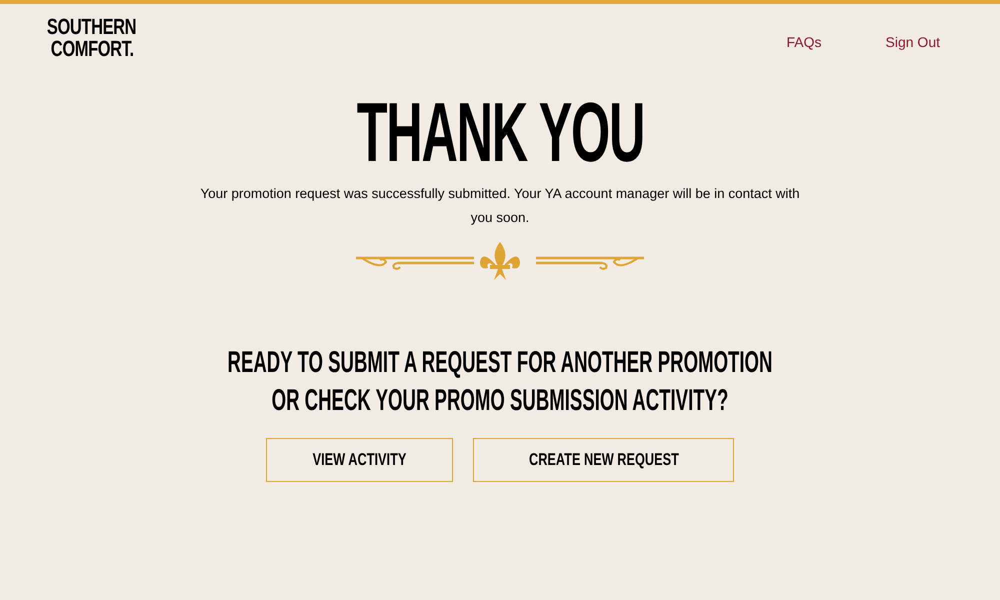 This screenshot has height=600, width=1000. What do you see at coordinates (603, 460) in the screenshot?
I see `action-button: CREATE NEW REQUEST` at bounding box center [603, 460].